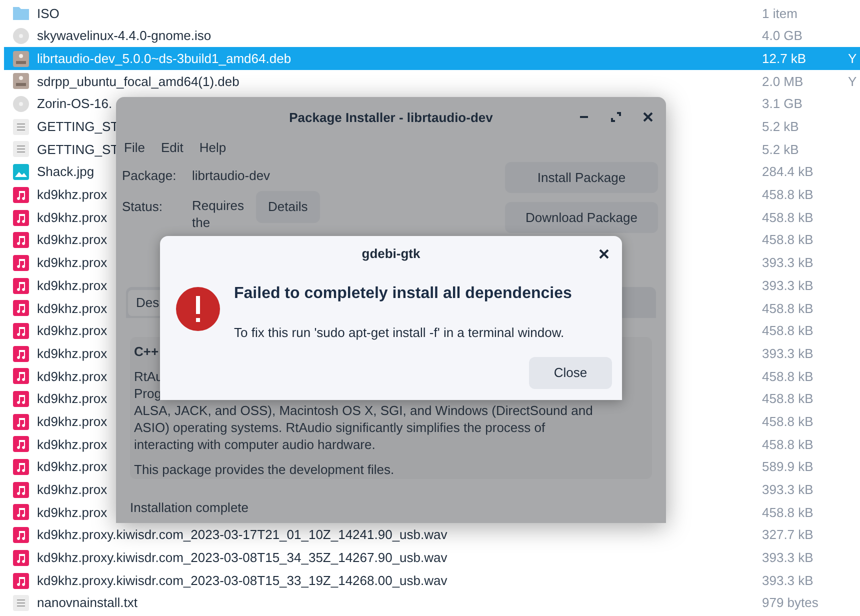 This screenshot has height=616, width=860. I want to click on file-size: 589.9 kB, so click(788, 467).